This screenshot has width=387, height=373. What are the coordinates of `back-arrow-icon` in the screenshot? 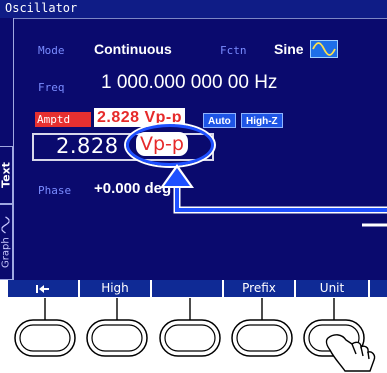 It's located at (42, 288).